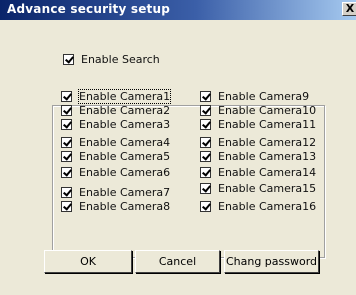 The height and width of the screenshot is (295, 356). What do you see at coordinates (267, 156) in the screenshot?
I see `camera-label: Enable Camera13` at bounding box center [267, 156].